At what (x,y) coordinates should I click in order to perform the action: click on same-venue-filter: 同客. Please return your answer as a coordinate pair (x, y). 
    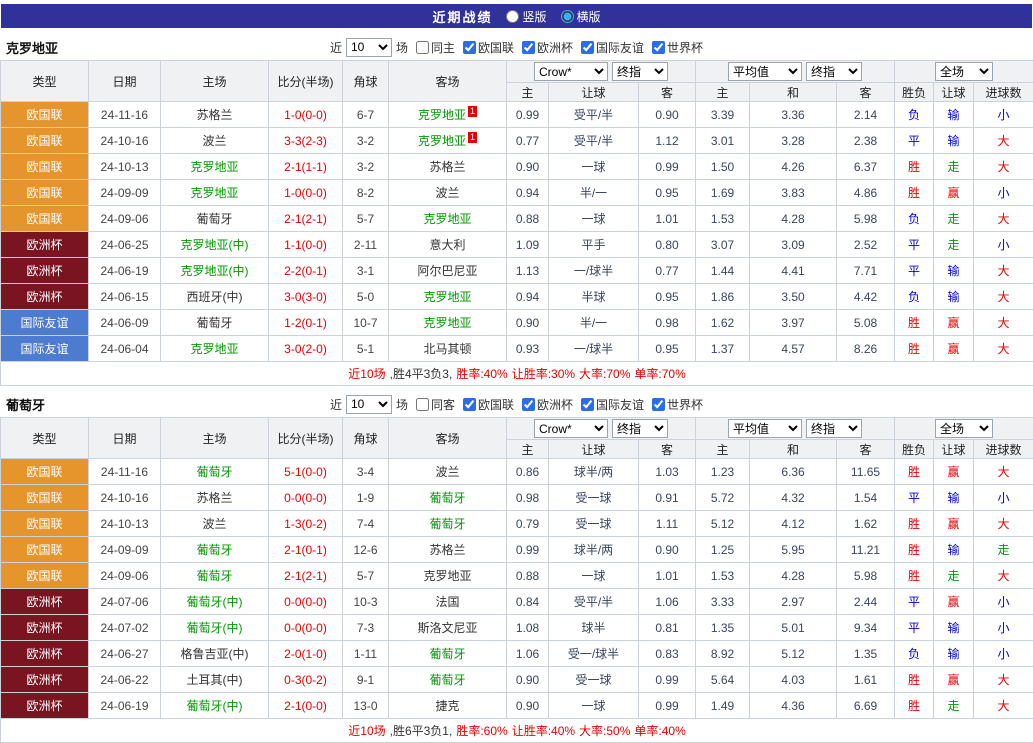
    Looking at the image, I should click on (433, 404).